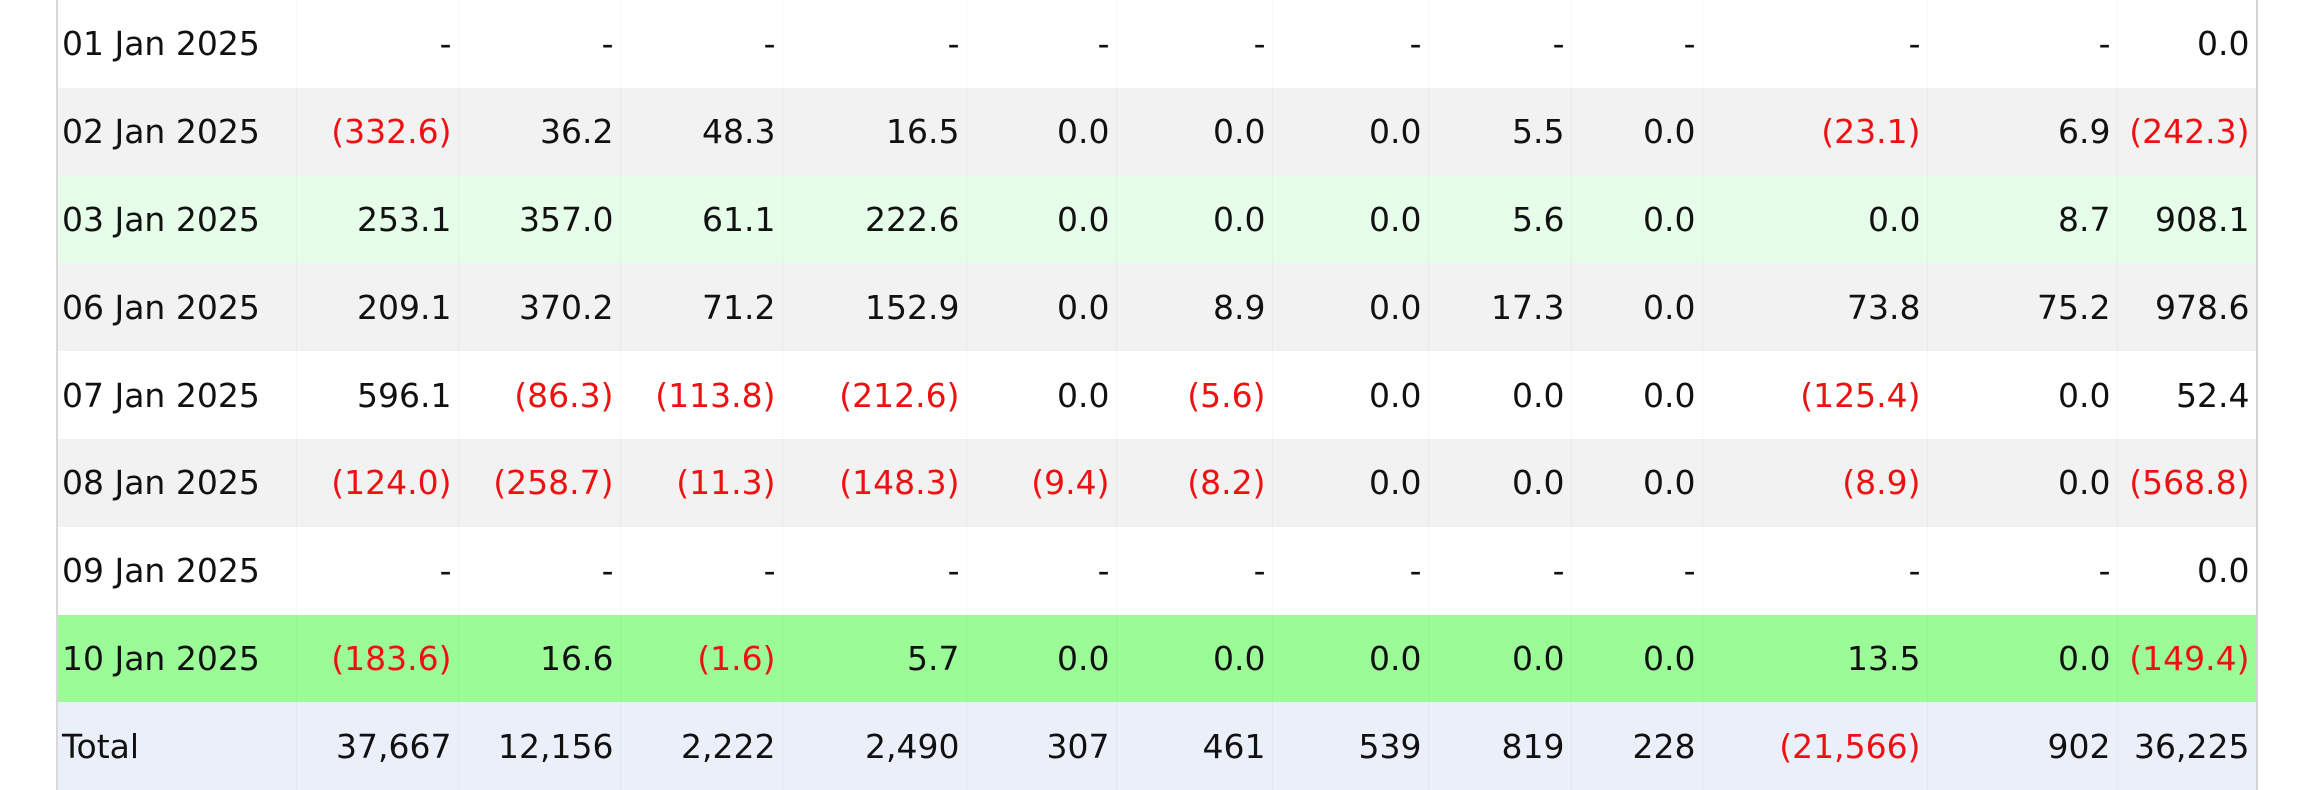 The height and width of the screenshot is (790, 2316). I want to click on value-cell: (9.4), so click(1041, 482).